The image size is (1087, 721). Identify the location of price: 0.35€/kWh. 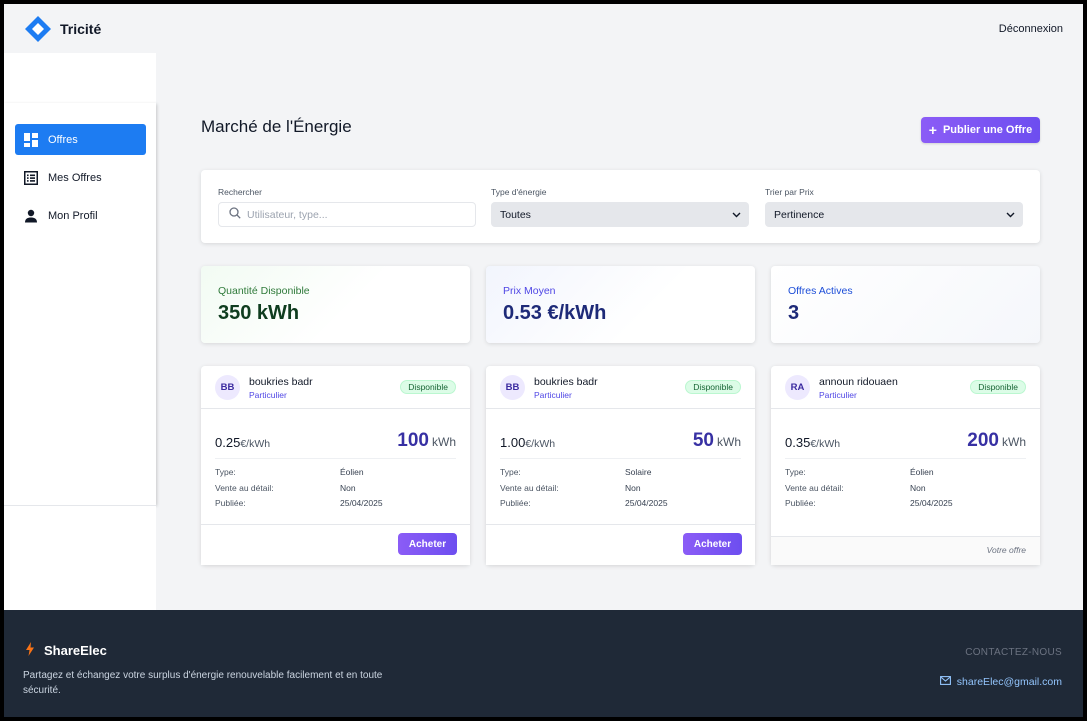
(812, 442).